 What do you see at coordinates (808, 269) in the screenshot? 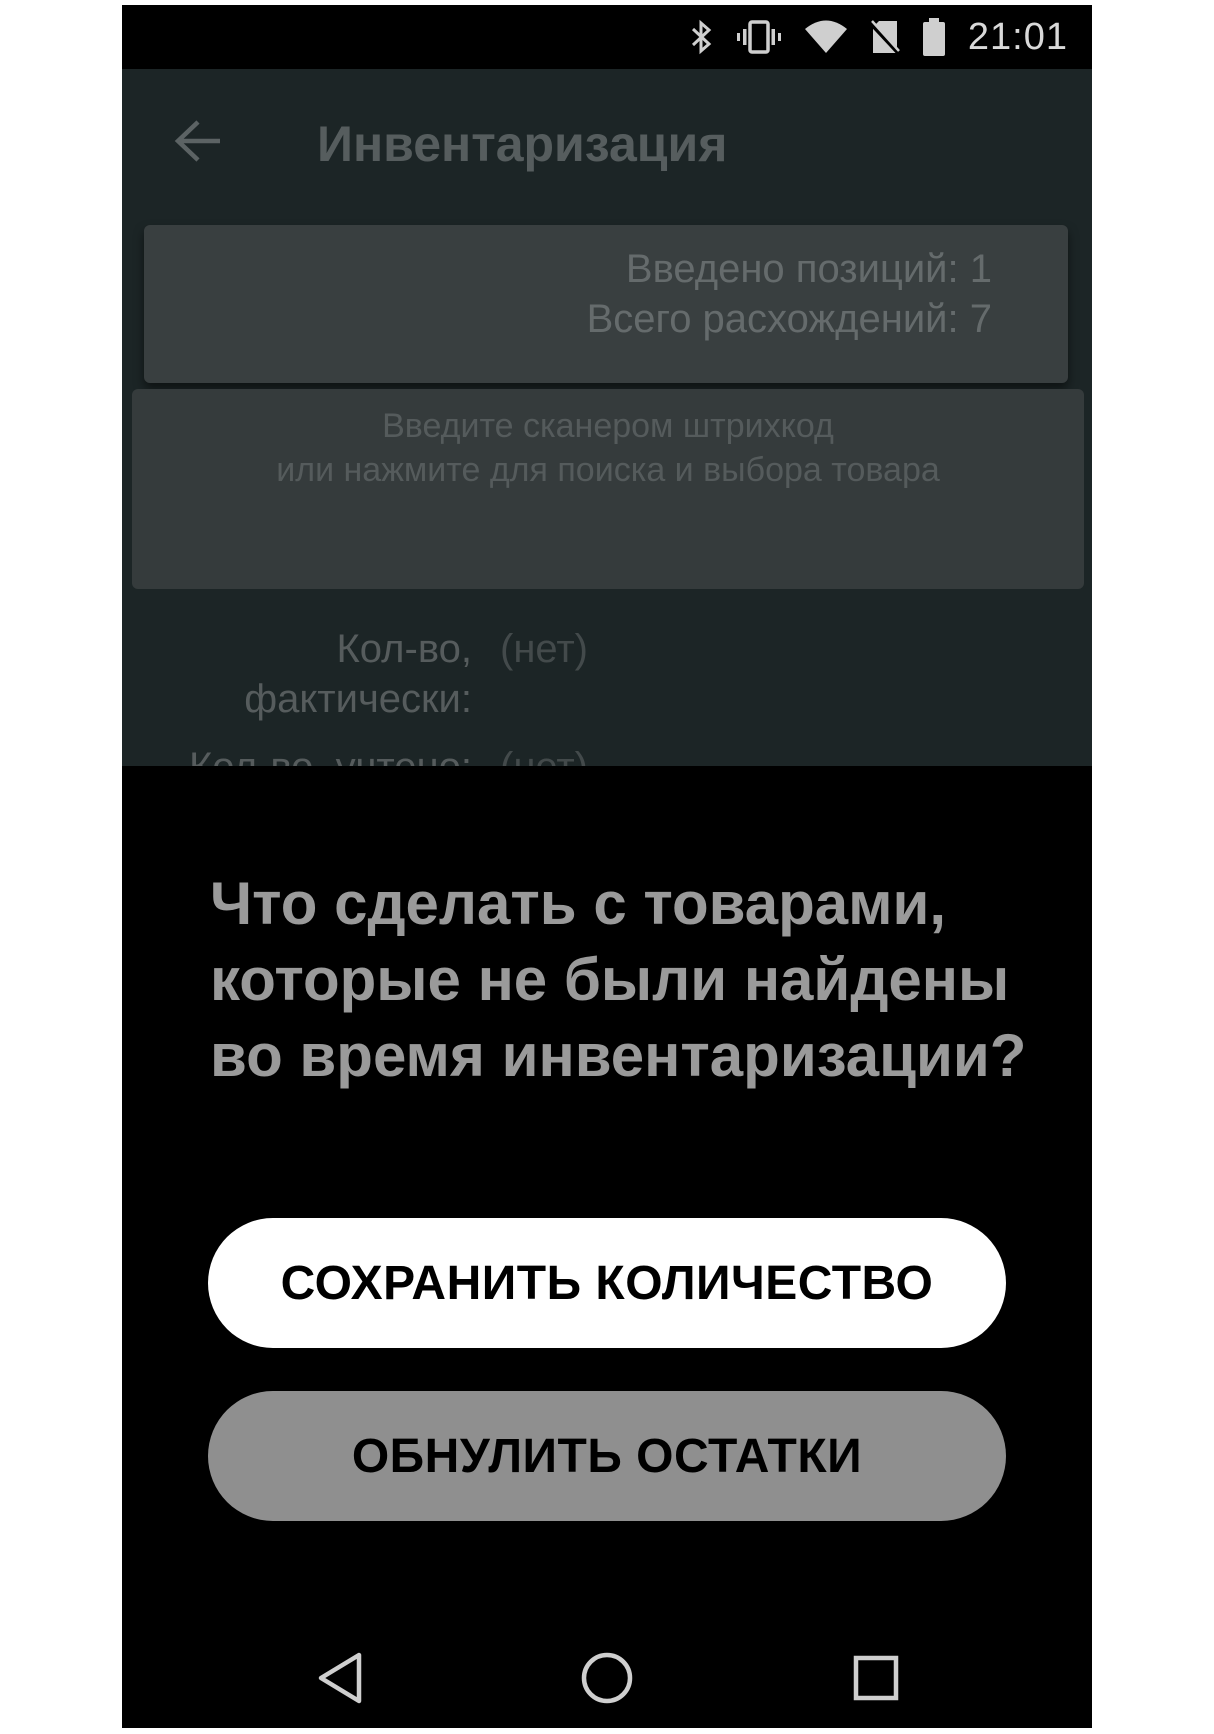
I see `entered-positions: Введено позиций: 1` at bounding box center [808, 269].